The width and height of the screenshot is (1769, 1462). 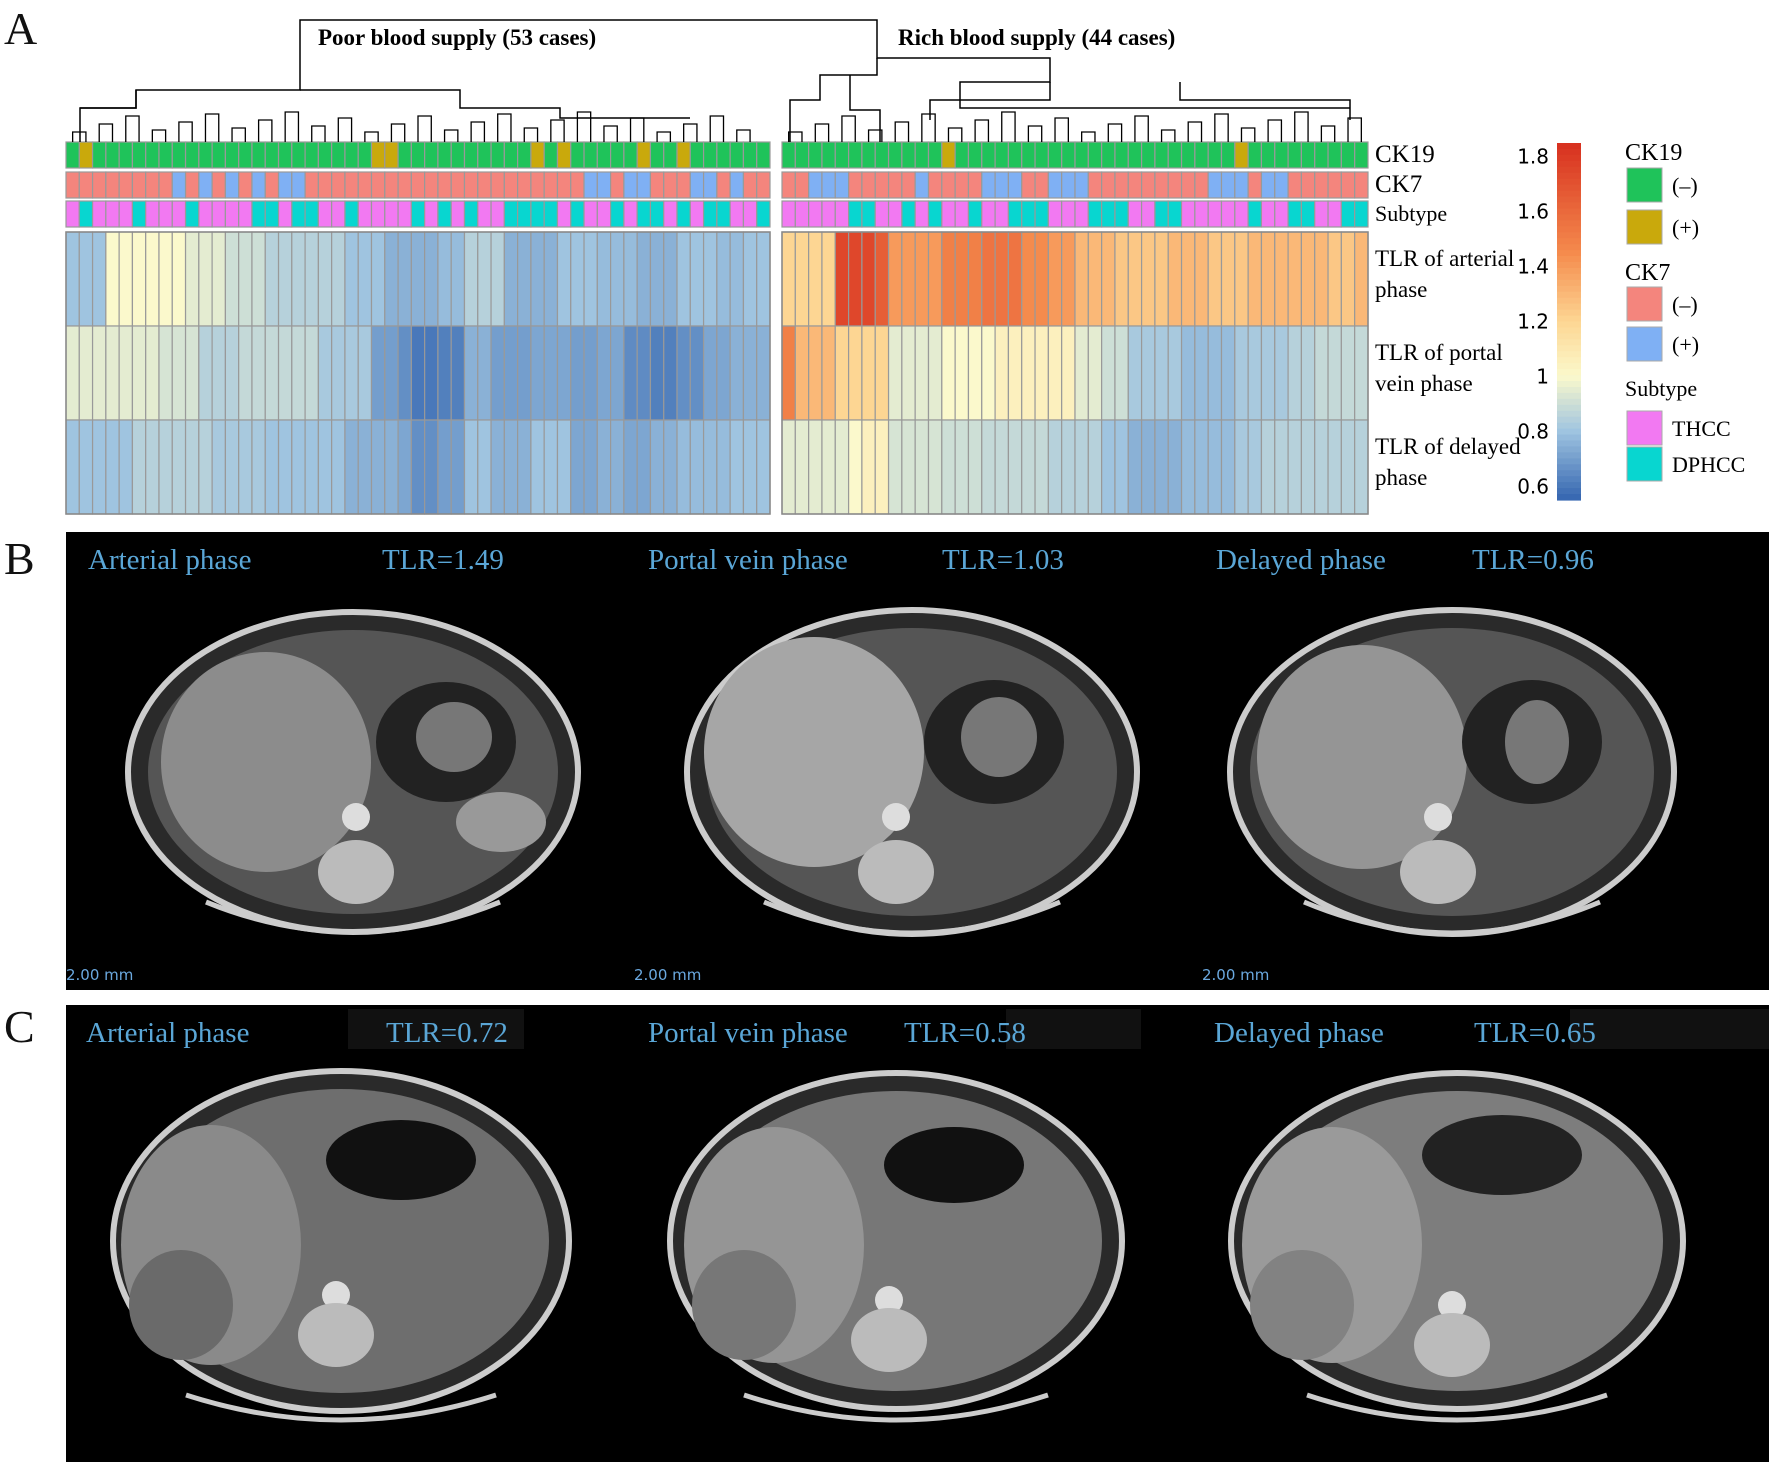 What do you see at coordinates (1533, 267) in the screenshot?
I see `colorbar-tick-label: 1.4` at bounding box center [1533, 267].